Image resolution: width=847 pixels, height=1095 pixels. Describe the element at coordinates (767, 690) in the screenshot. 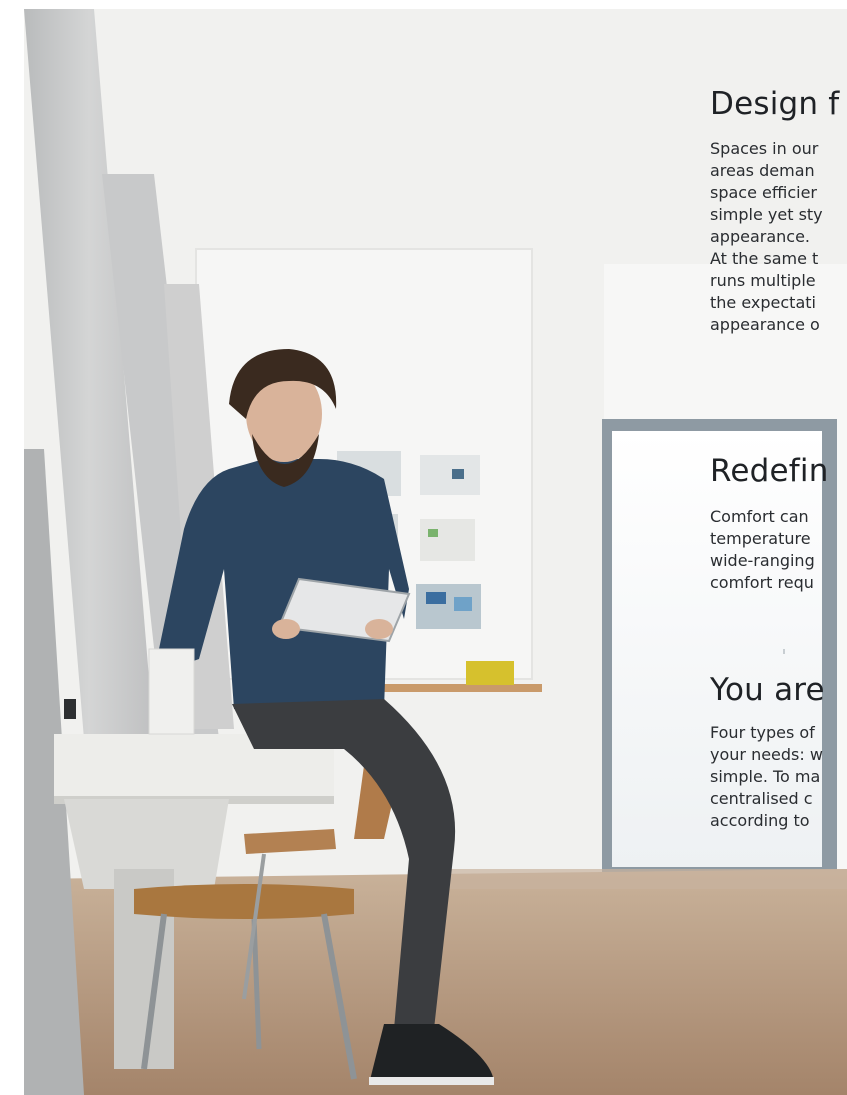

I see `heading-you-are: You are` at that location.